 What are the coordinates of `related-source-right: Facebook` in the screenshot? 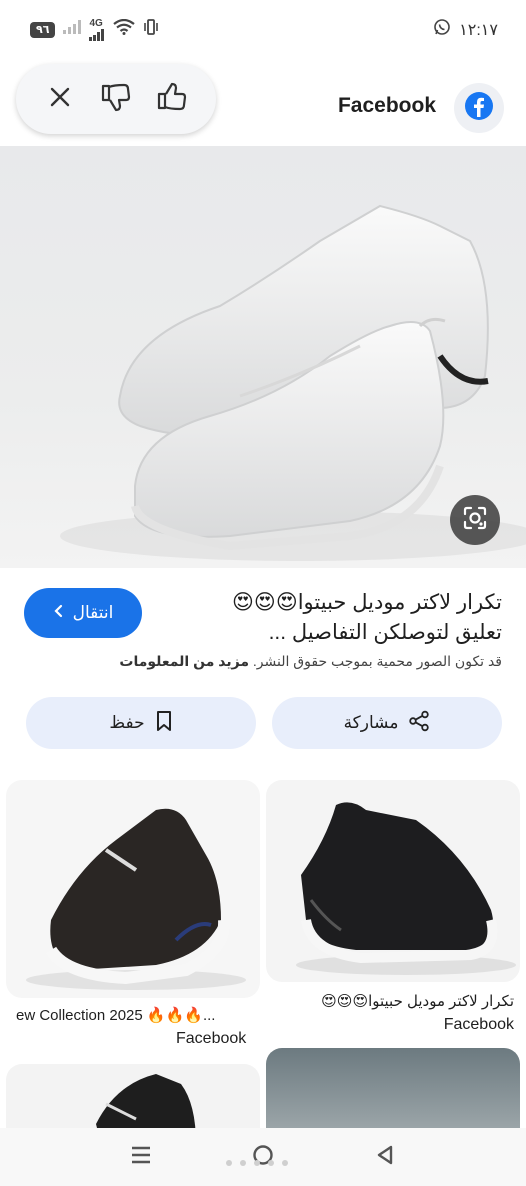 It's located at (478, 1024).